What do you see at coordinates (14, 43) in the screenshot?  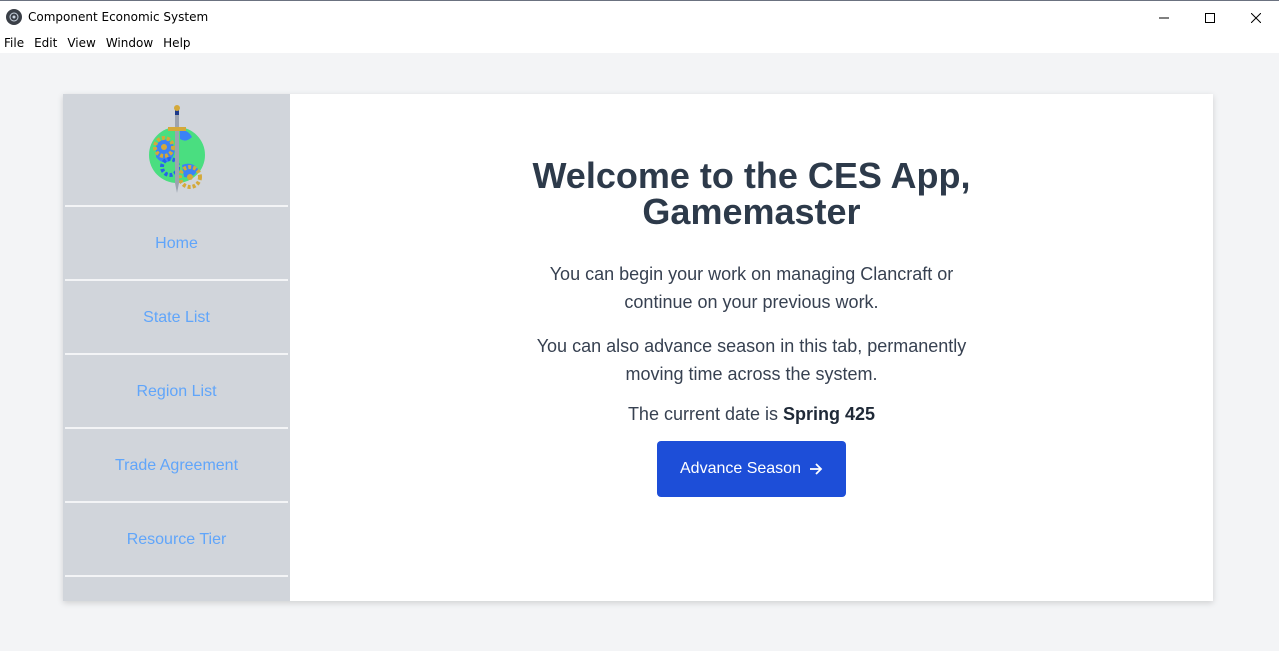 I see `menu-file: File` at bounding box center [14, 43].